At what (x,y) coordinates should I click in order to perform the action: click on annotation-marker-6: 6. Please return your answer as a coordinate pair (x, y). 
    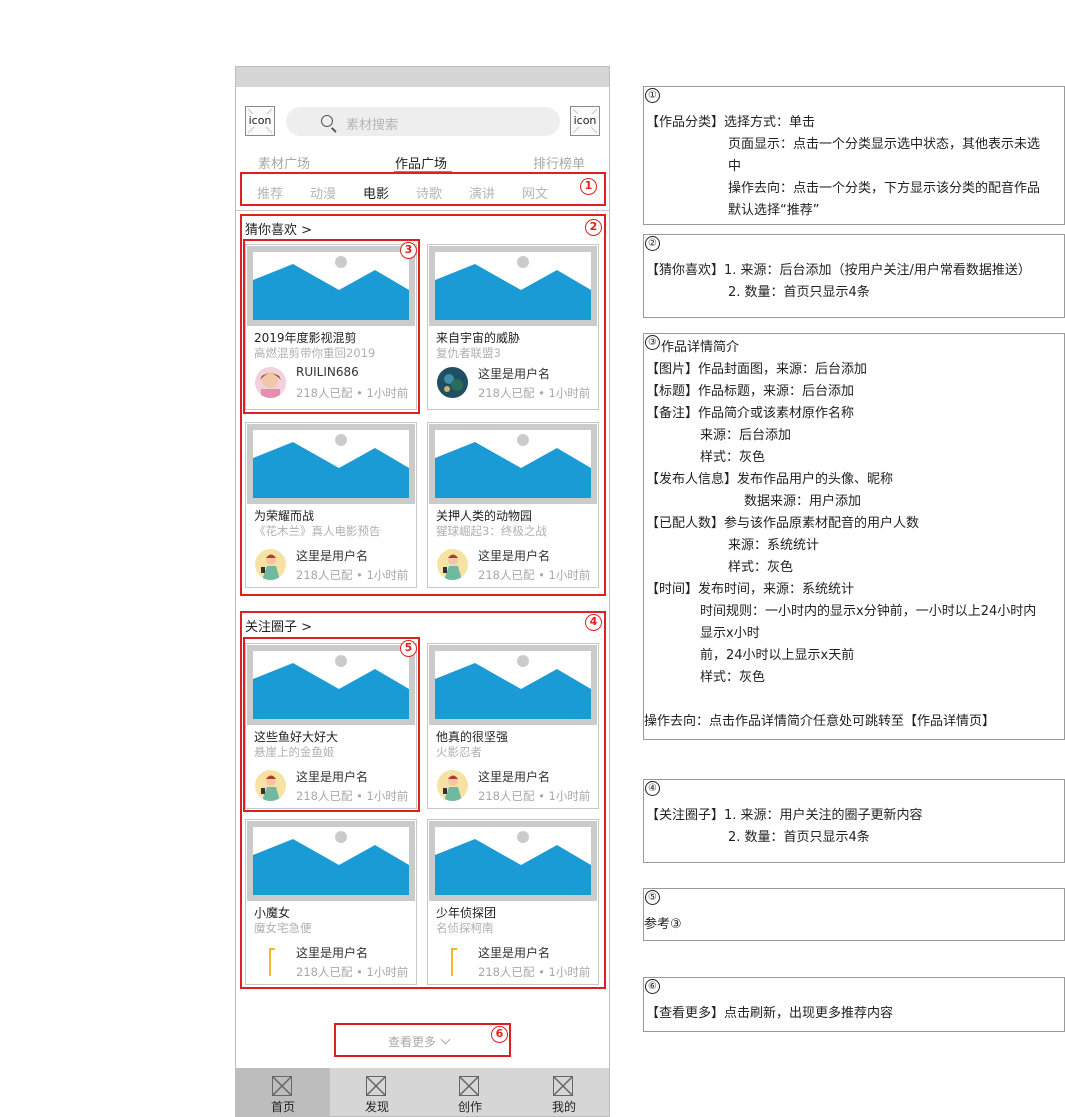
    Looking at the image, I should click on (499, 1034).